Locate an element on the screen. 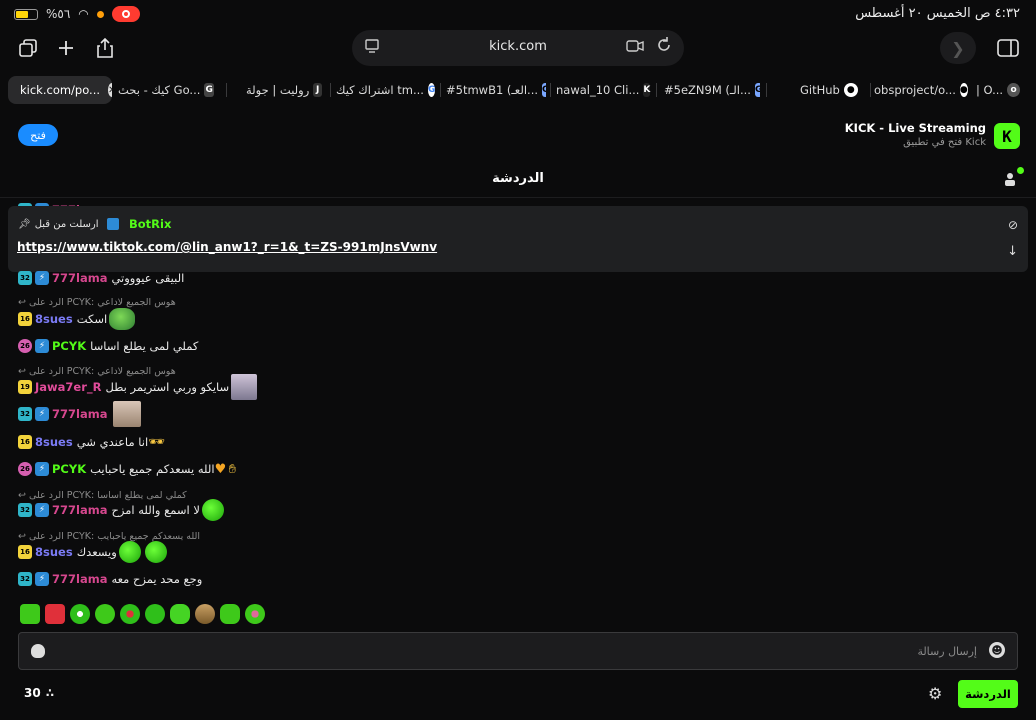  tab-google-search: كيك - بحث Go... G is located at coordinates (168, 90).